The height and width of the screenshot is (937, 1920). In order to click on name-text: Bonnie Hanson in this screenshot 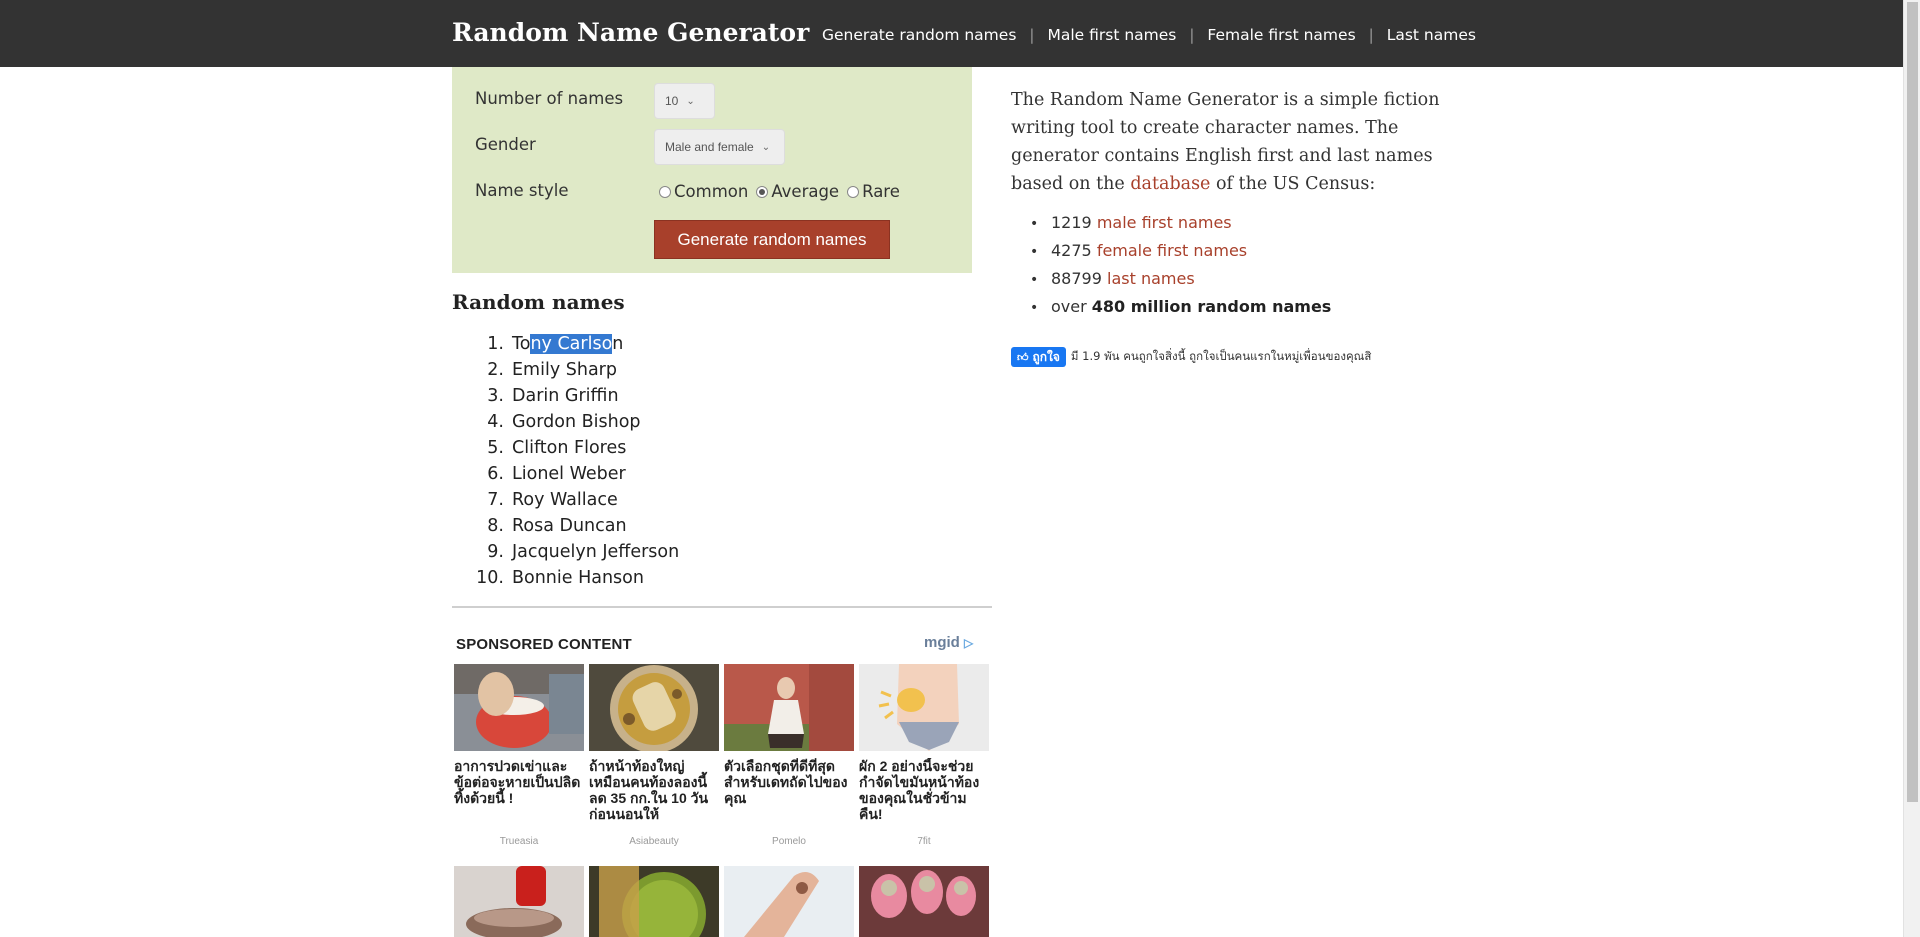, I will do `click(578, 578)`.